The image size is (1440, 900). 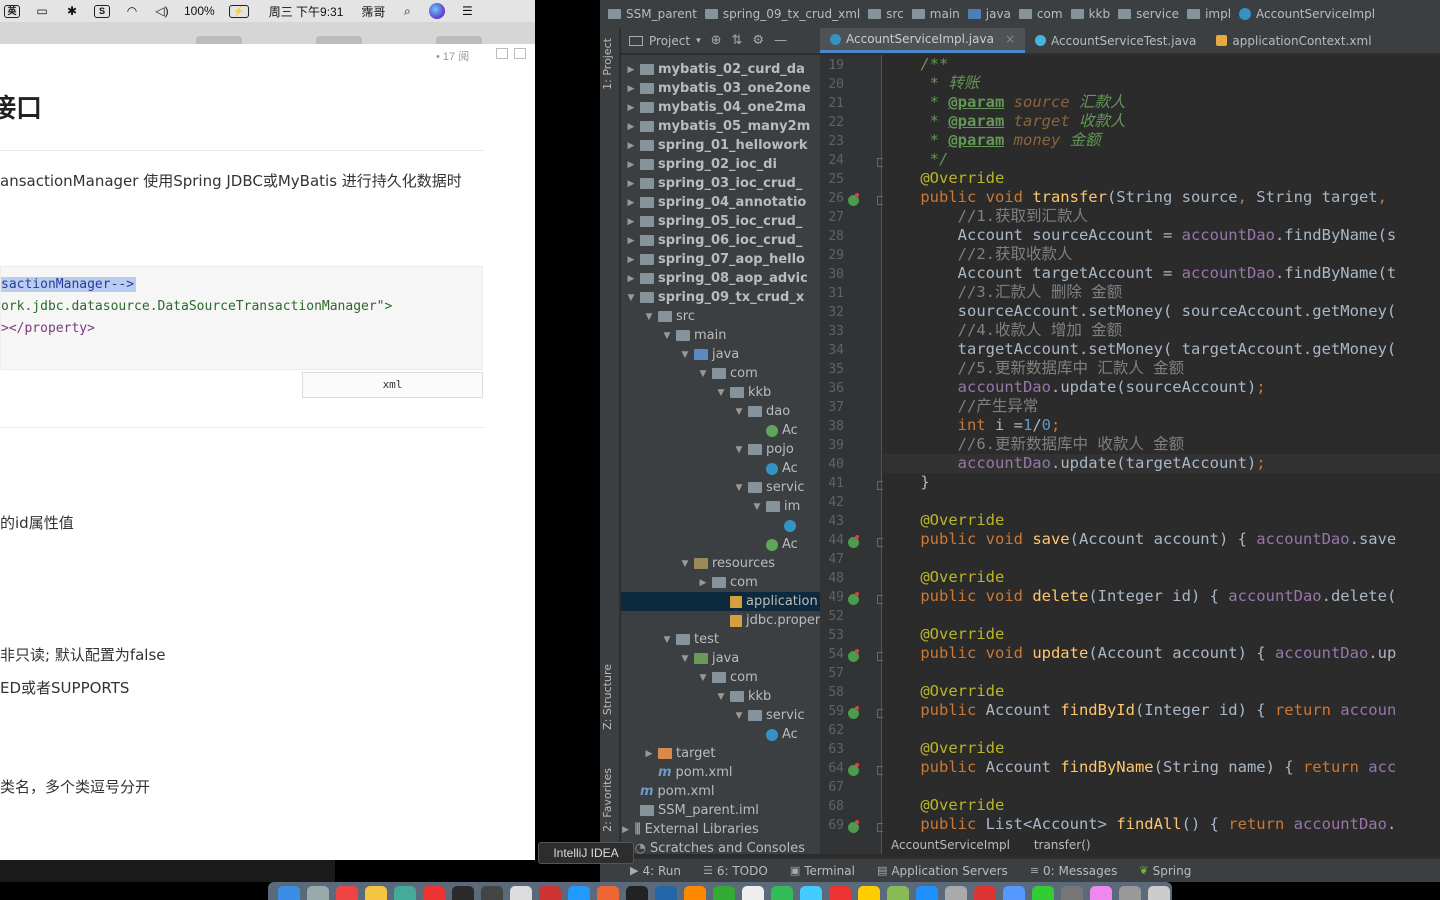 I want to click on tree-item: ▶ mybatis_02_curd_da, so click(x=715, y=69).